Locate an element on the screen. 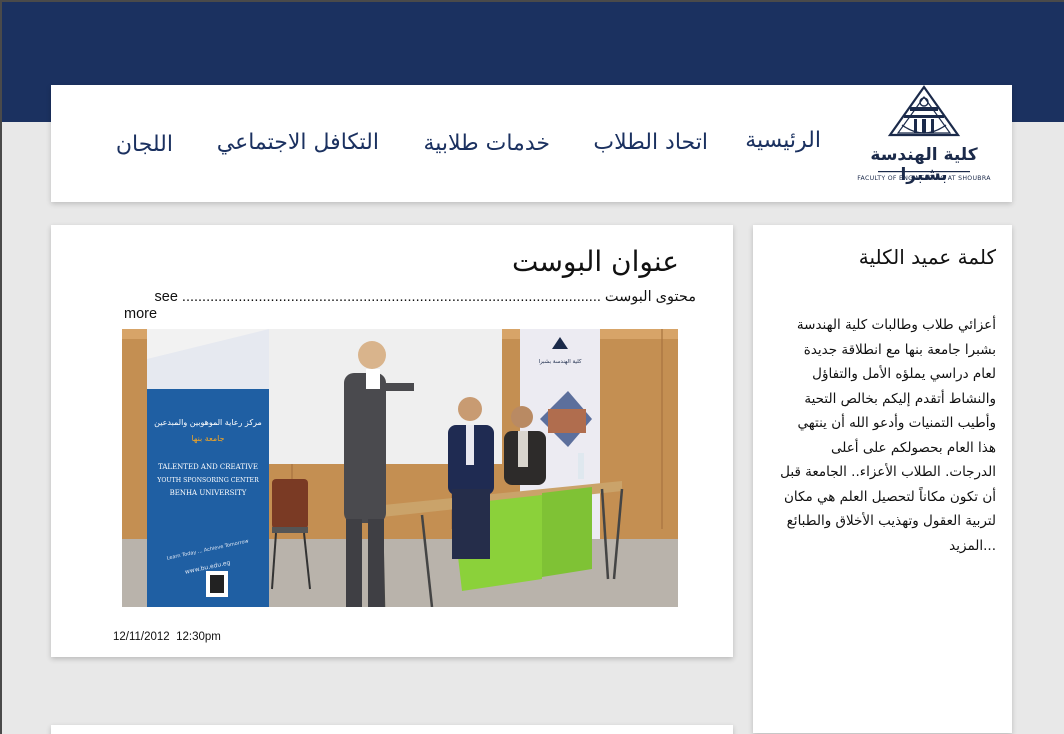  nav-item-student-services: خدمات طلابية is located at coordinates (486, 151).